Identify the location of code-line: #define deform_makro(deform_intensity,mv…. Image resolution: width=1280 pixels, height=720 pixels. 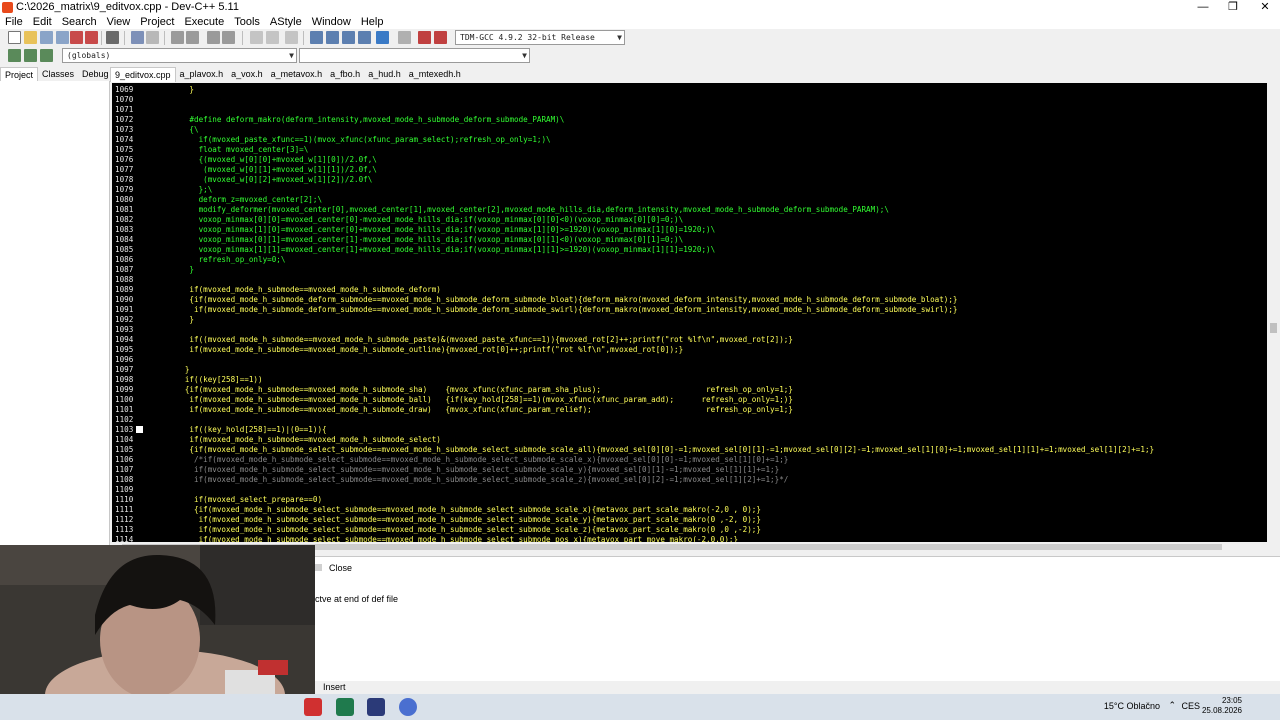
(363, 120).